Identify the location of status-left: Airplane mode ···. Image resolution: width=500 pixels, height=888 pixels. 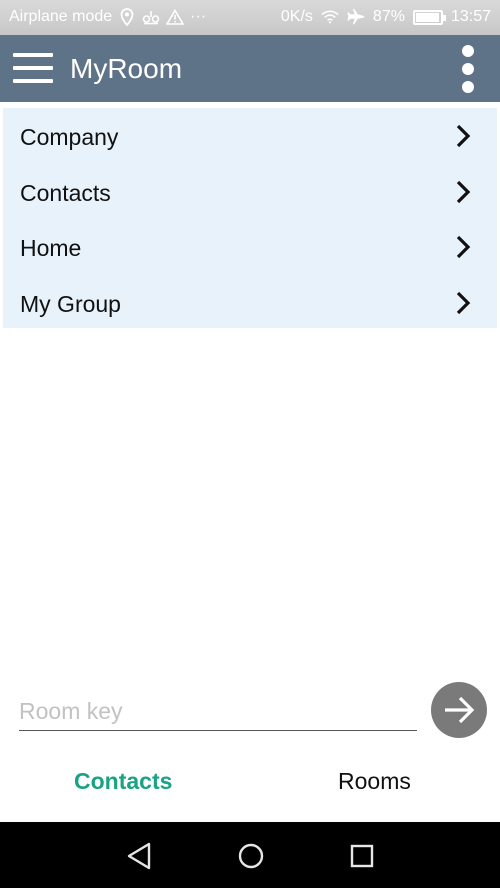
(107, 17).